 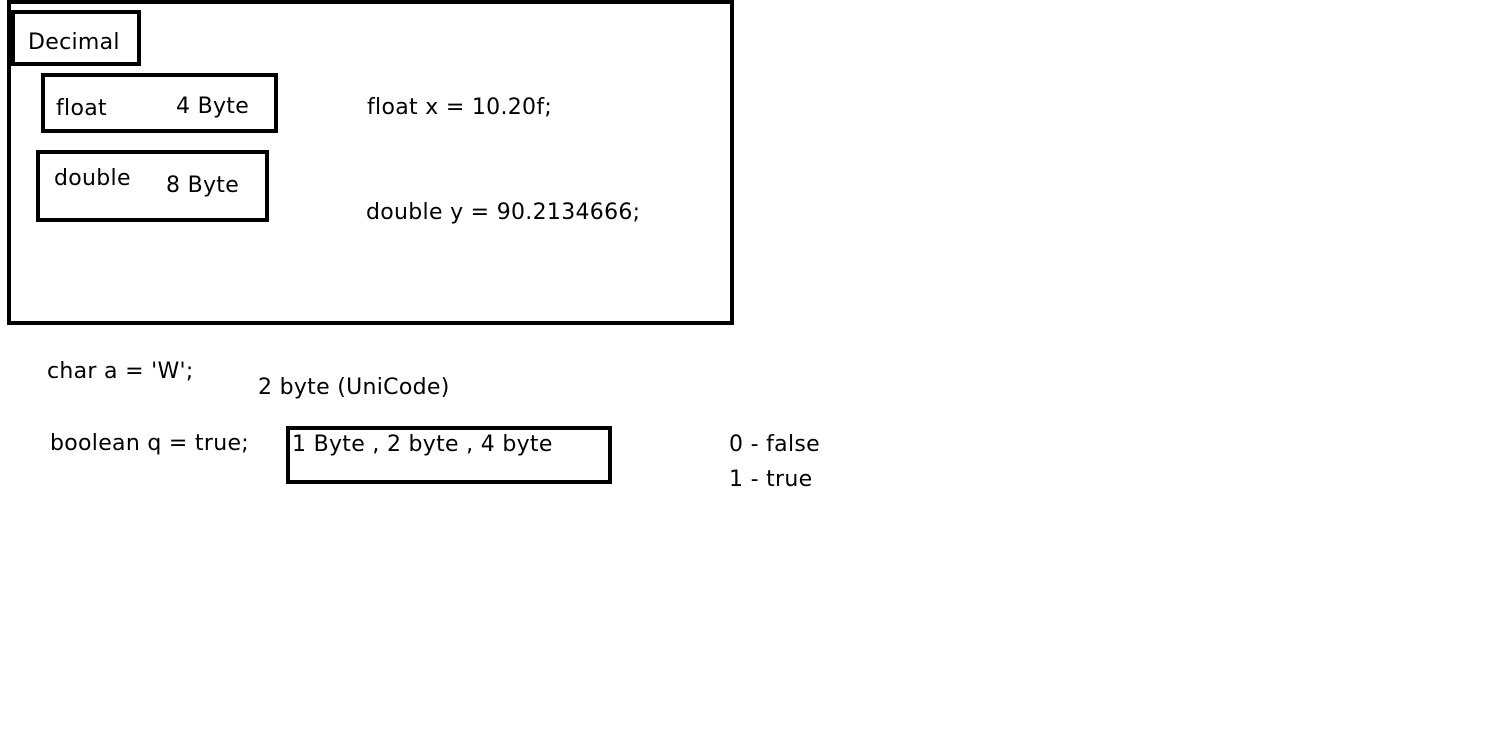 What do you see at coordinates (774, 444) in the screenshot?
I see `boolean-value-false: 0 - false` at bounding box center [774, 444].